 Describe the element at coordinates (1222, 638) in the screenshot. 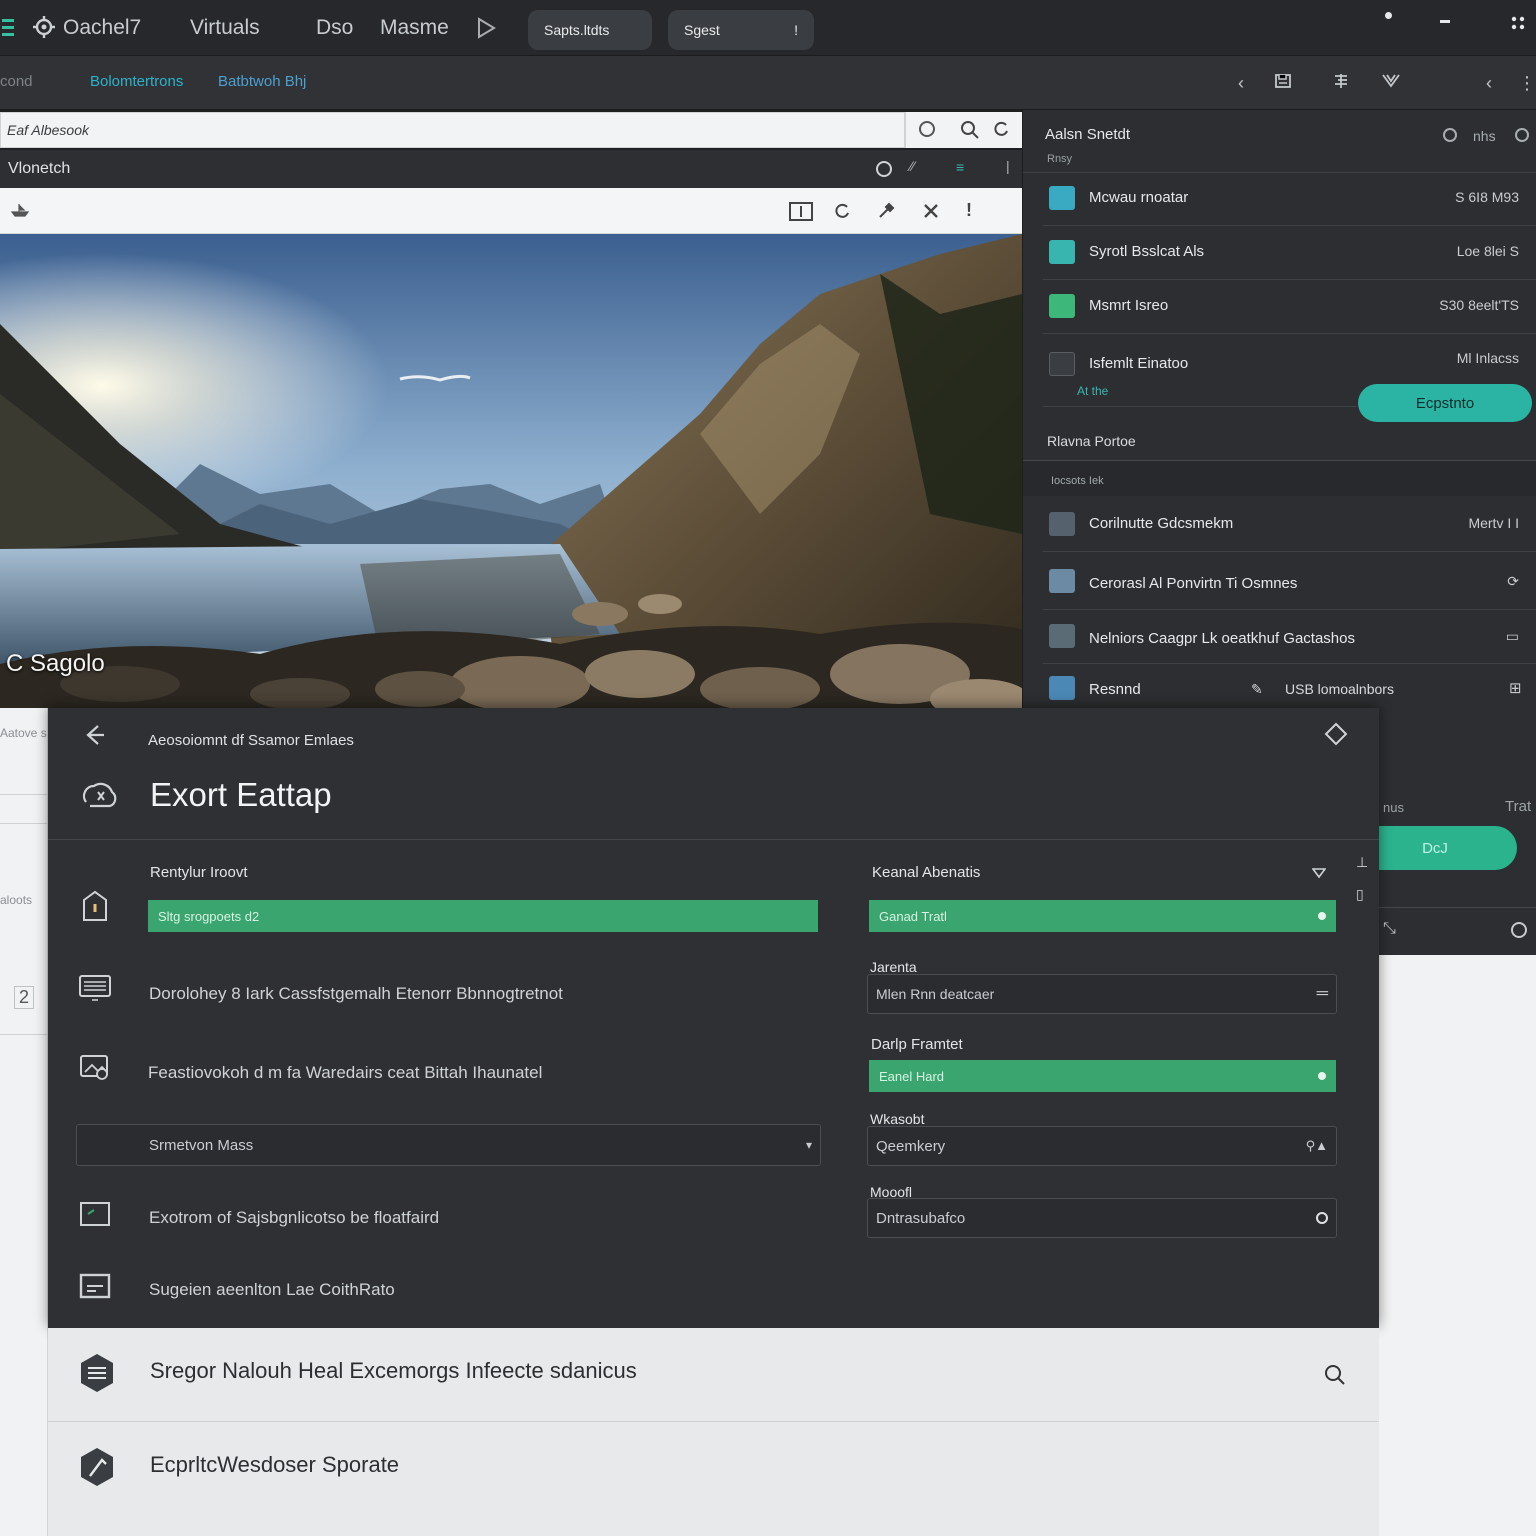

I see `item-name: Nelniors Caagpr Lk oeatkhuf Gactashos` at that location.